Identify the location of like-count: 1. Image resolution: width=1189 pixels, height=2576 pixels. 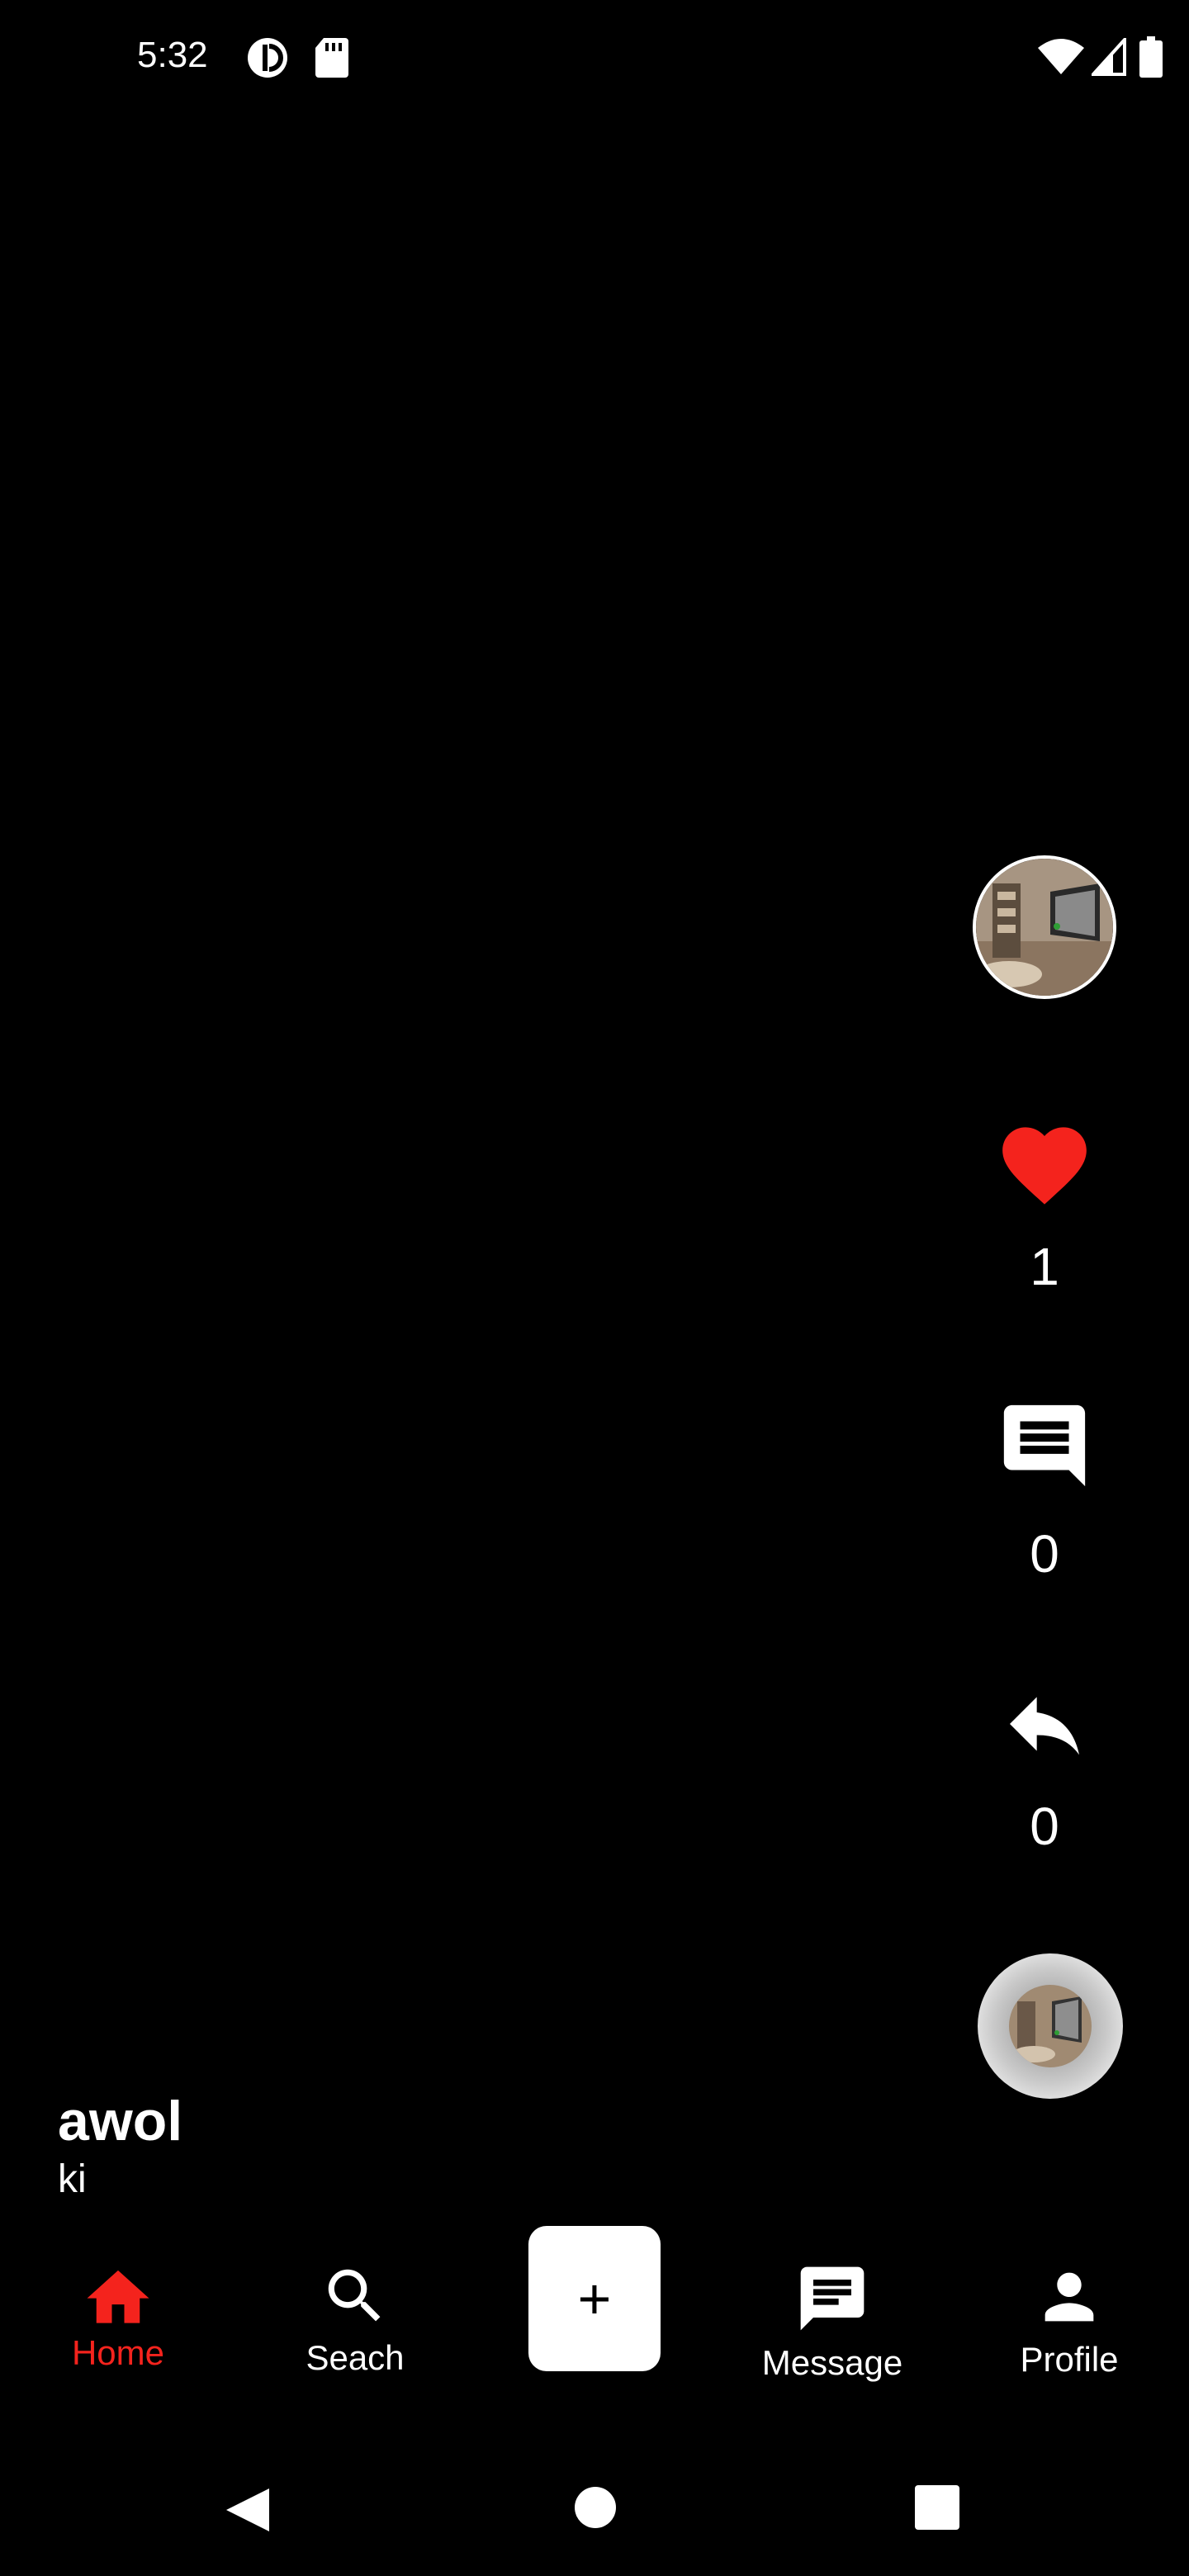
(1044, 1266).